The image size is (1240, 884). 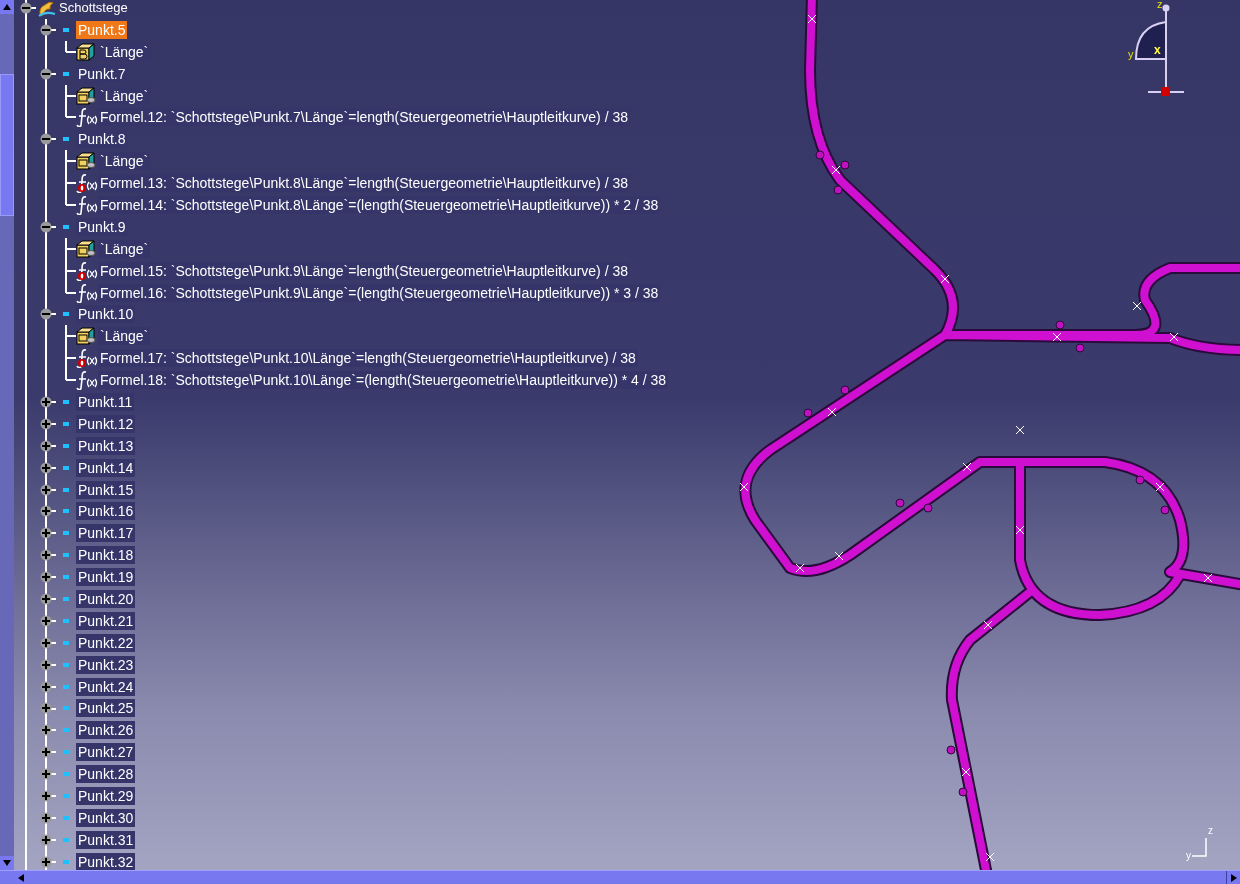 I want to click on tree-item-label: Punkt.18, so click(x=106, y=555).